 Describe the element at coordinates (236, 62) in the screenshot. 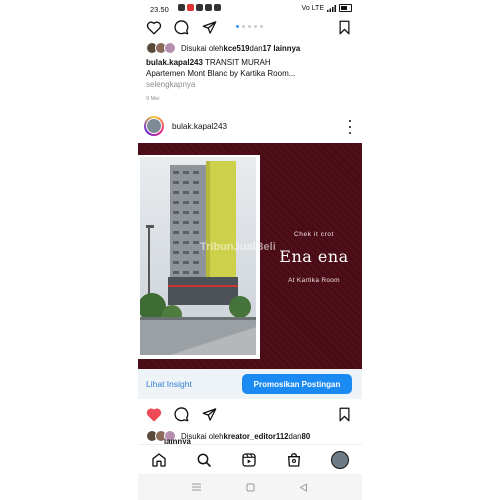

I see `caption-line1: TRANSIT MURAH` at that location.